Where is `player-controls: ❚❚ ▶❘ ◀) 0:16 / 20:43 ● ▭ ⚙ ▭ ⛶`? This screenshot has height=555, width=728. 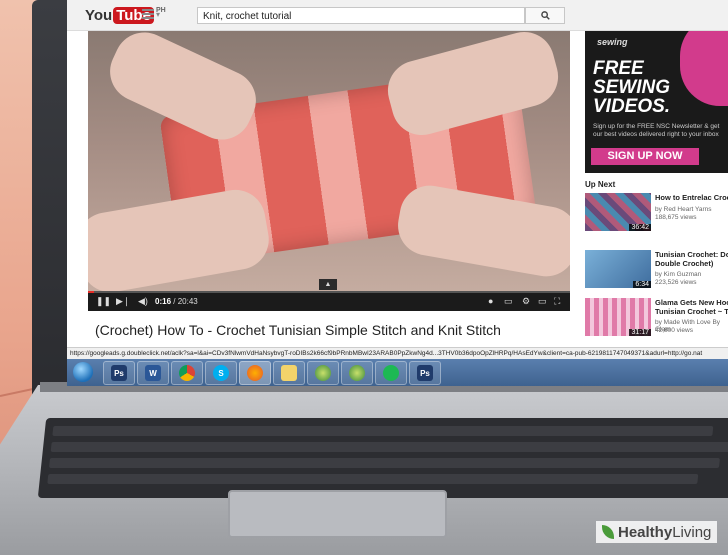 player-controls: ❚❚ ▶❘ ◀) 0:16 / 20:43 ● ▭ ⚙ ▭ ⛶ is located at coordinates (329, 302).